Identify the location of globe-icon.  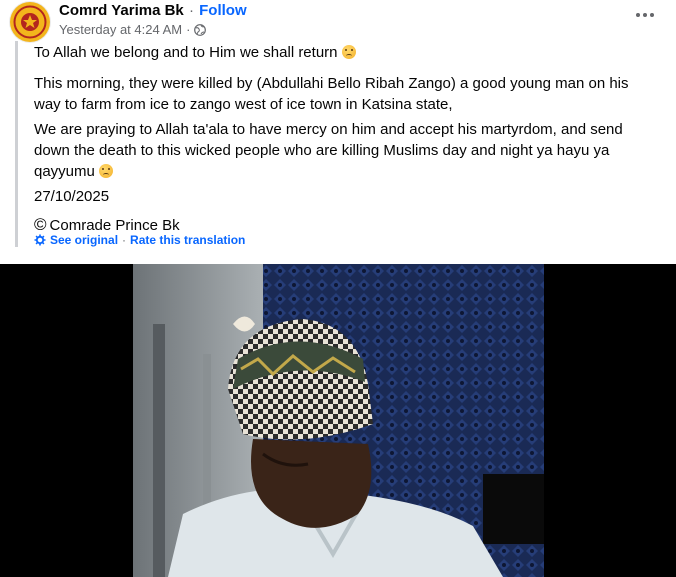
(200, 29).